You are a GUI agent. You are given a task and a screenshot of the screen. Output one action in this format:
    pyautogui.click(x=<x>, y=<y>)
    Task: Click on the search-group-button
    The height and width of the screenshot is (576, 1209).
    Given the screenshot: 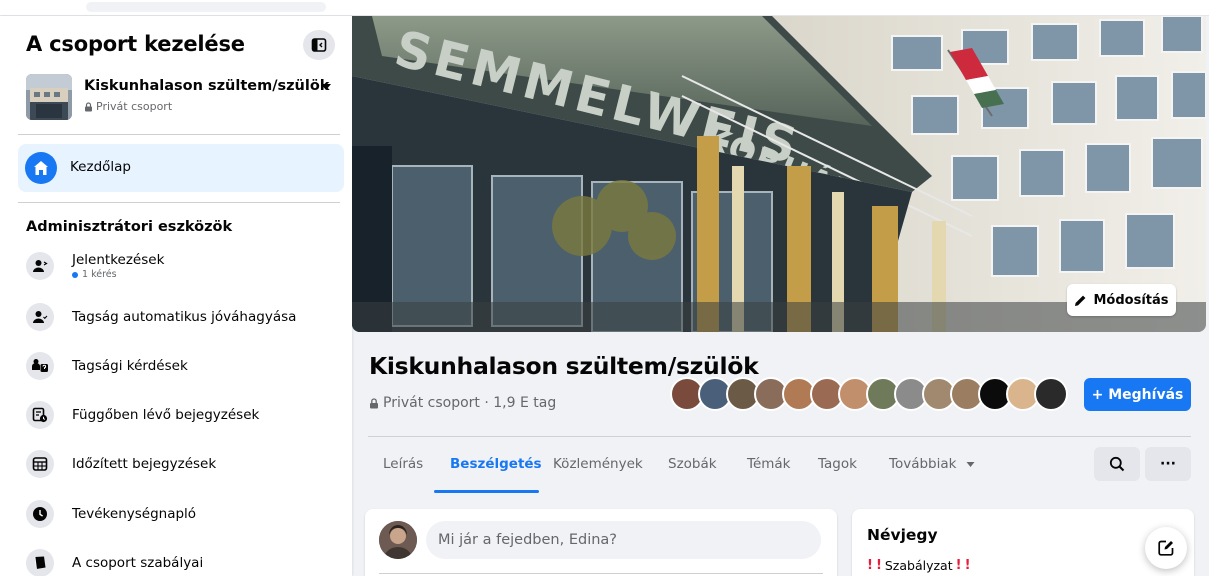 What is the action you would take?
    pyautogui.click(x=1117, y=464)
    